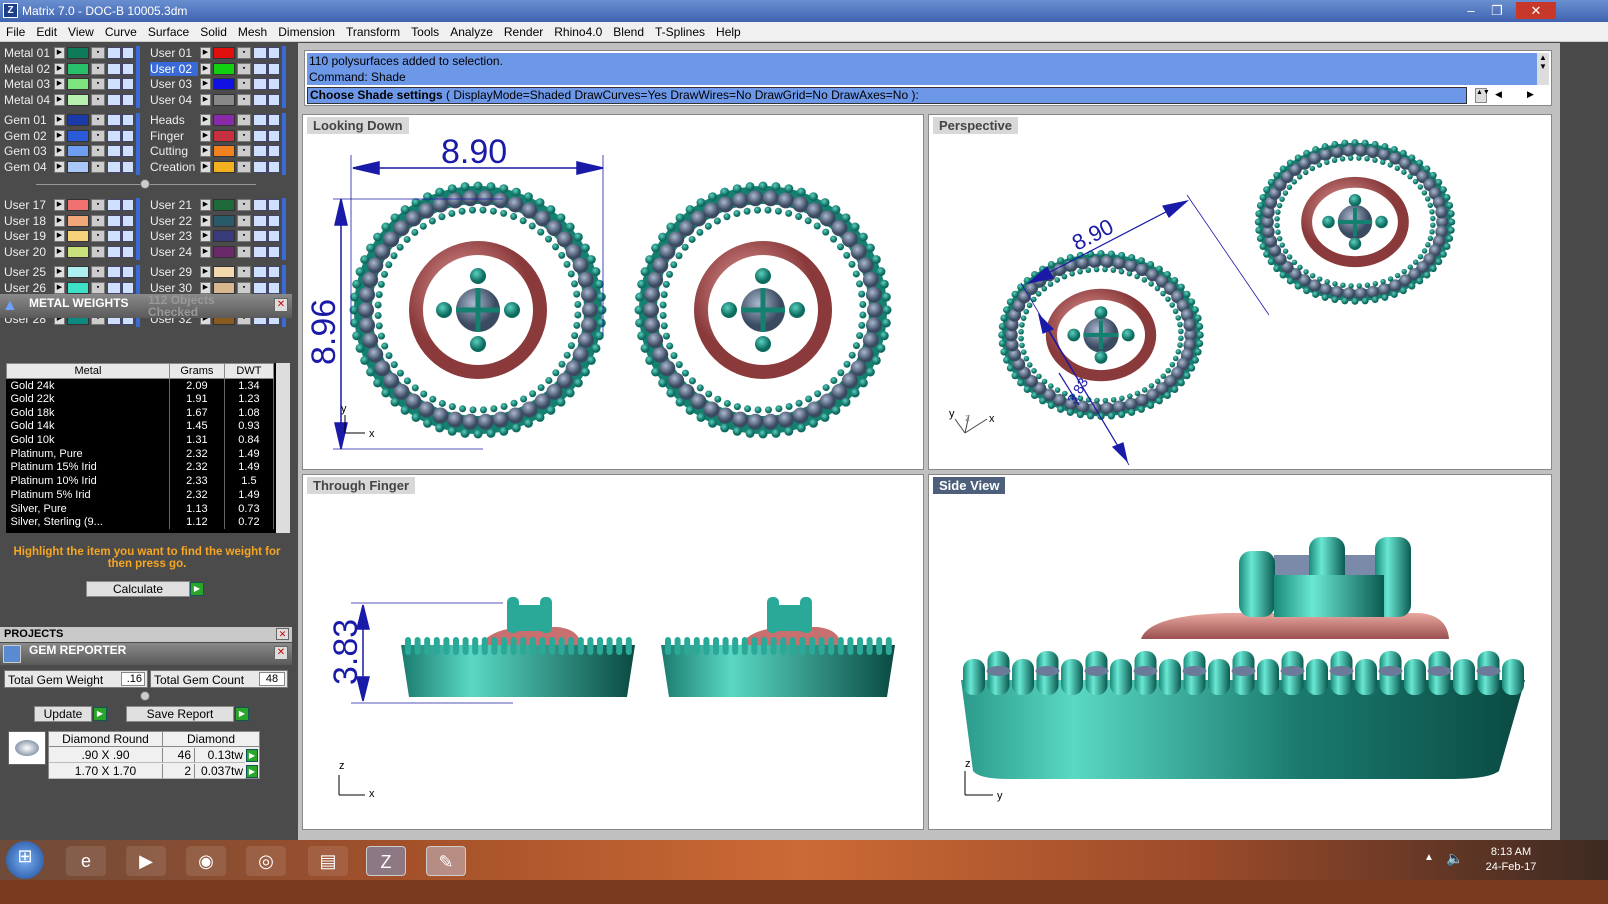  Describe the element at coordinates (249, 371) in the screenshot. I see `column-header: DWT` at that location.